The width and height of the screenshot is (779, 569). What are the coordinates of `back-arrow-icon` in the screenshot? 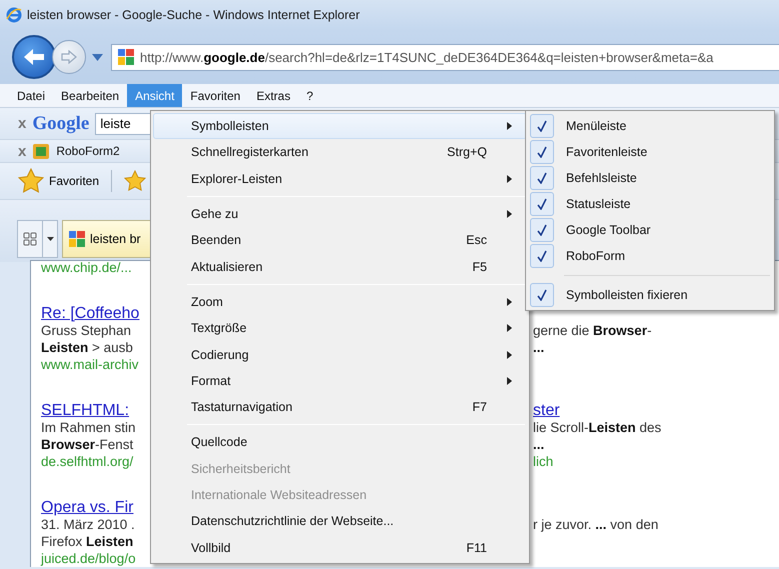 It's located at (34, 57).